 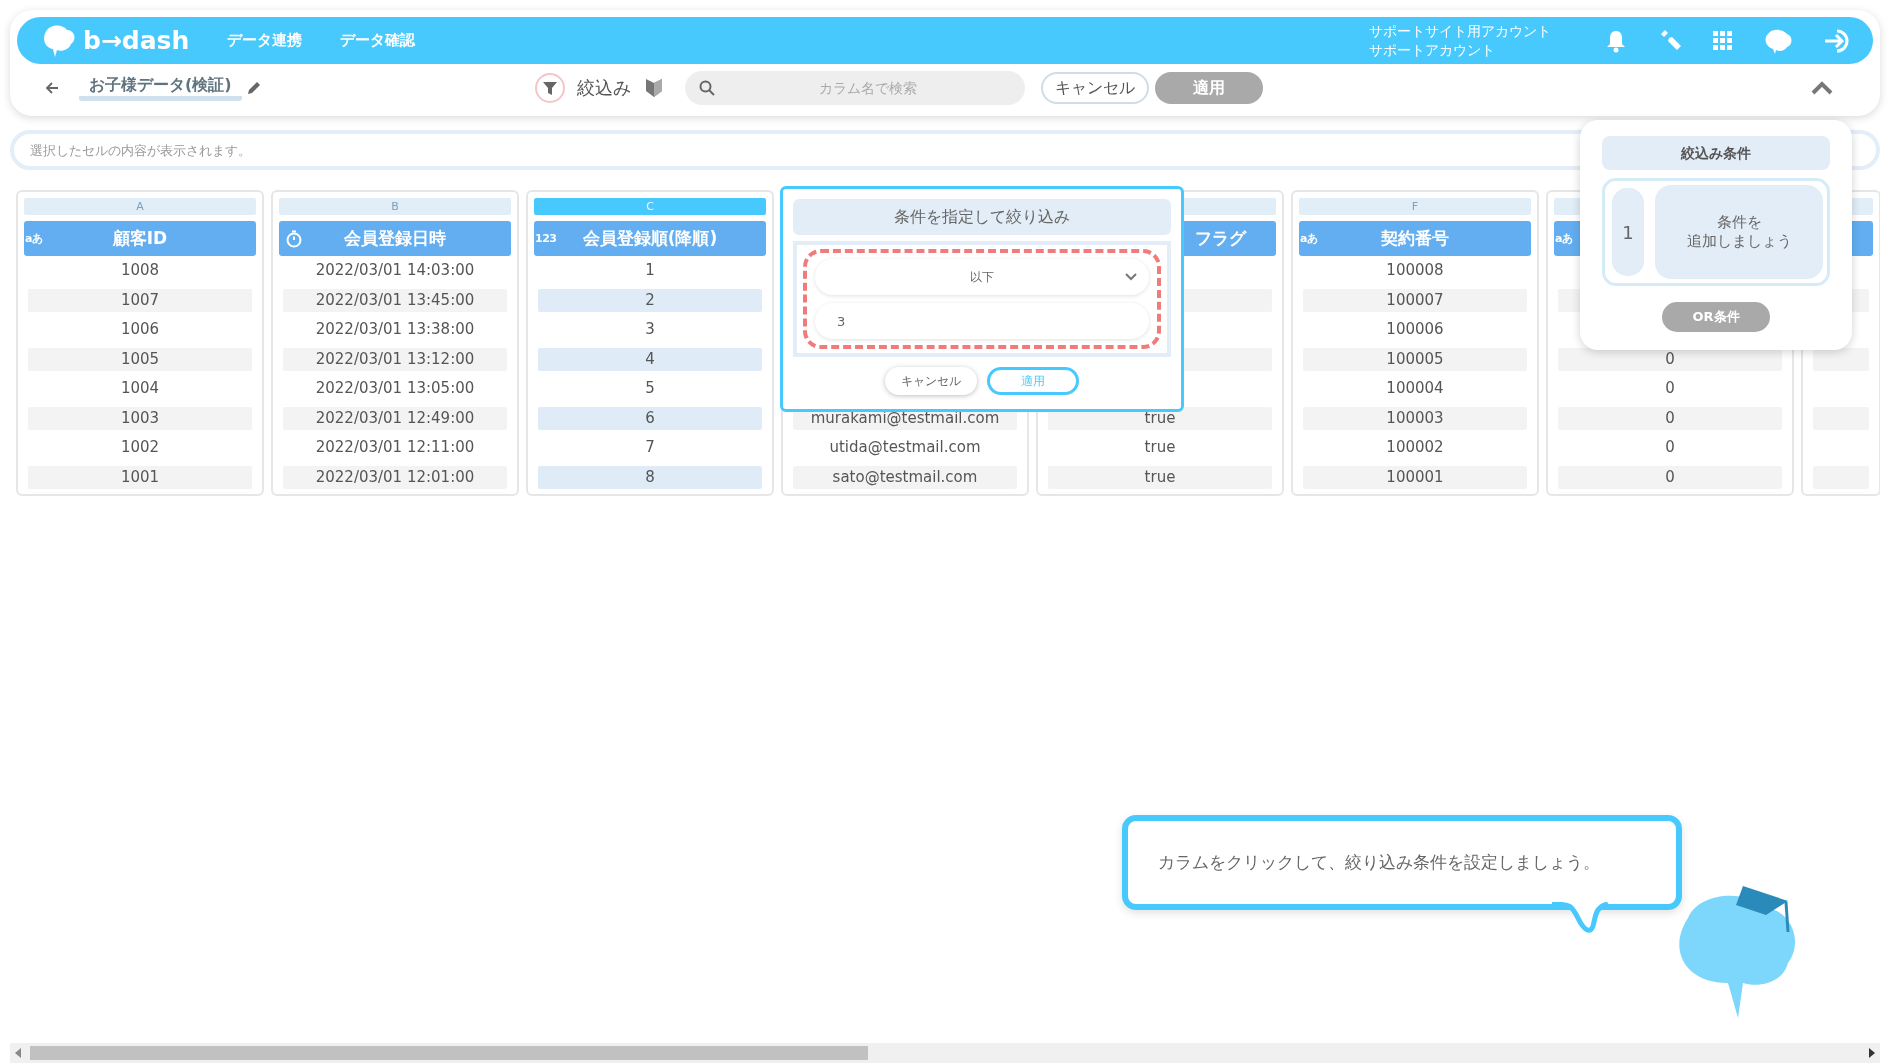 What do you see at coordinates (395, 238) in the screenshot?
I see `column-title: 会員登録日時` at bounding box center [395, 238].